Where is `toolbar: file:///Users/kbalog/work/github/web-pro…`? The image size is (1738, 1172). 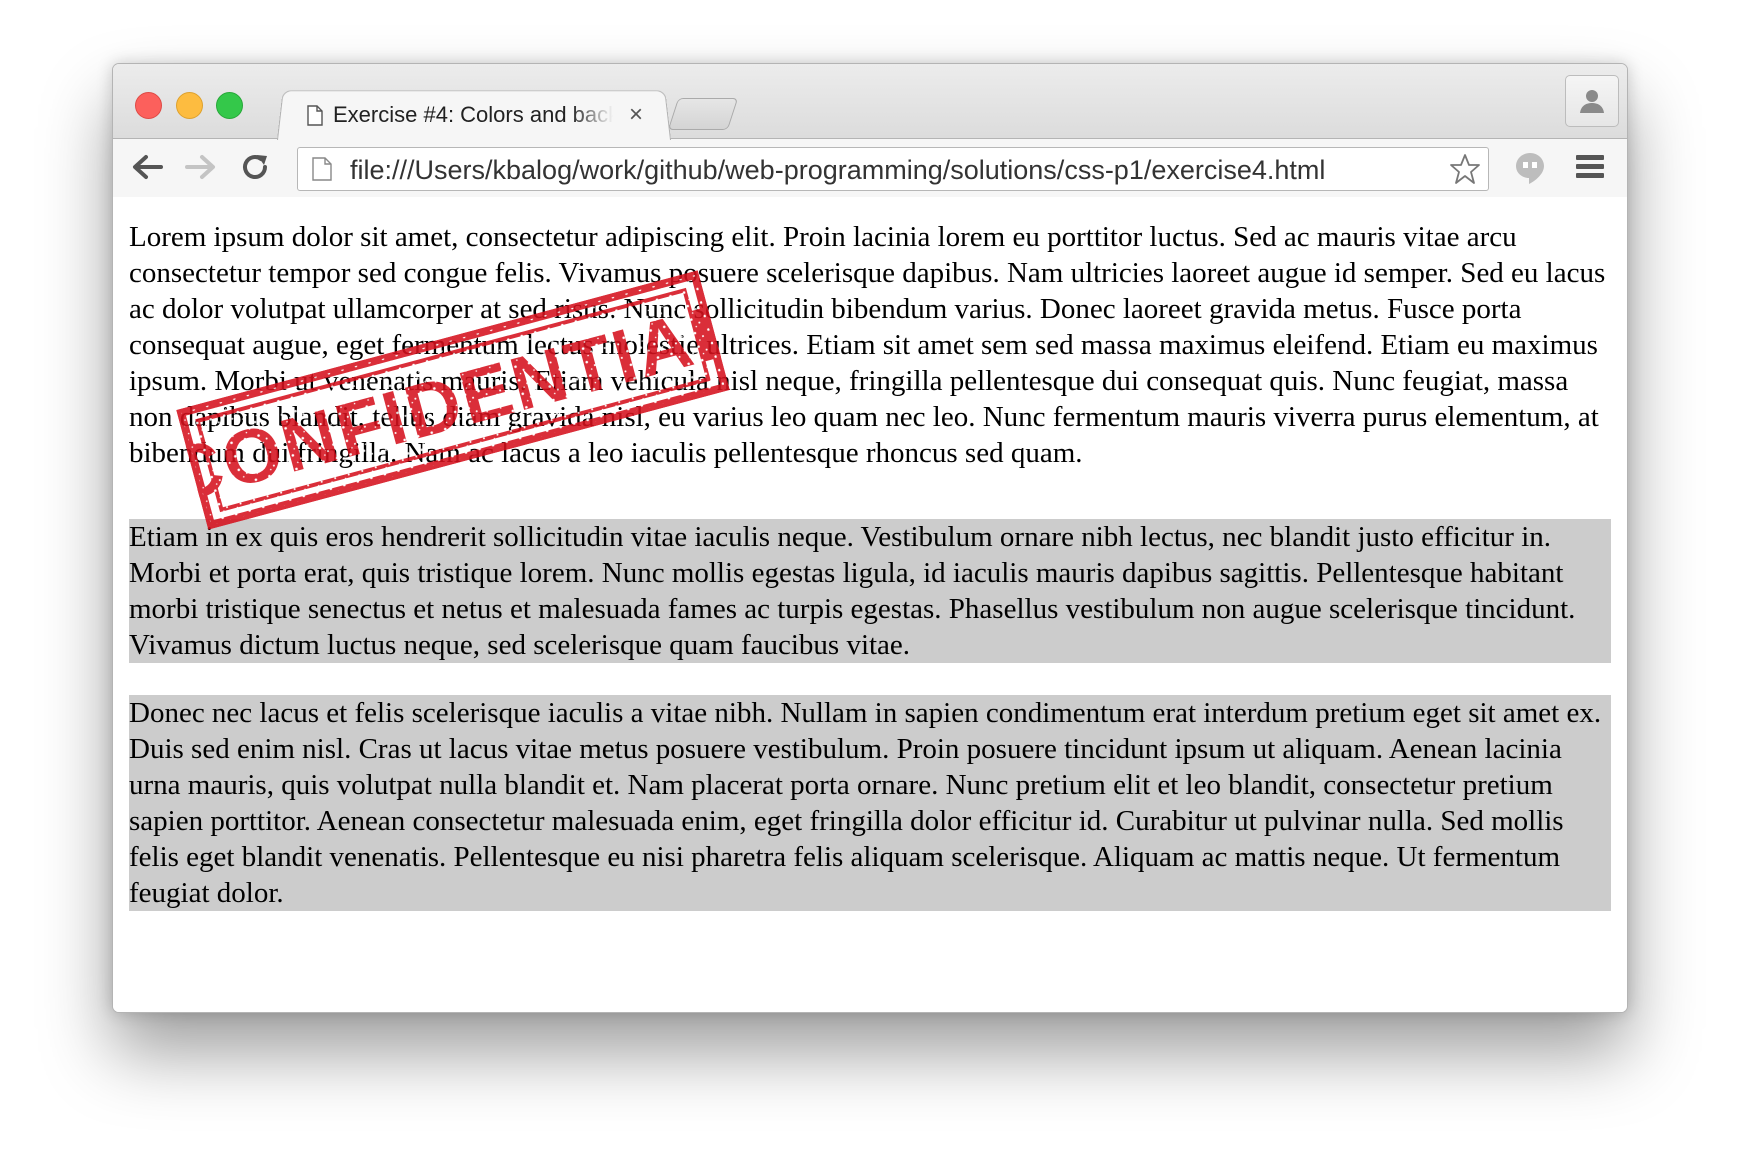 toolbar: file:///Users/kbalog/work/github/web-pro… is located at coordinates (870, 168).